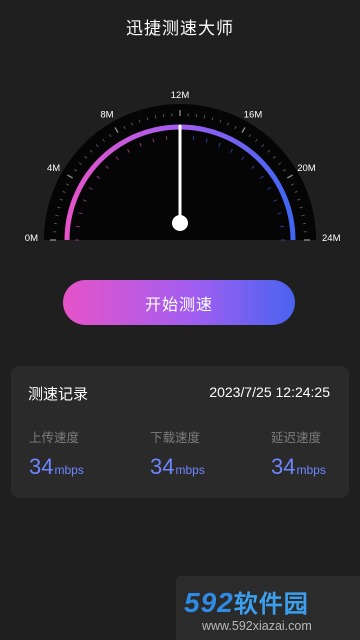  I want to click on delay-speed-value: 34mbps, so click(315, 467).